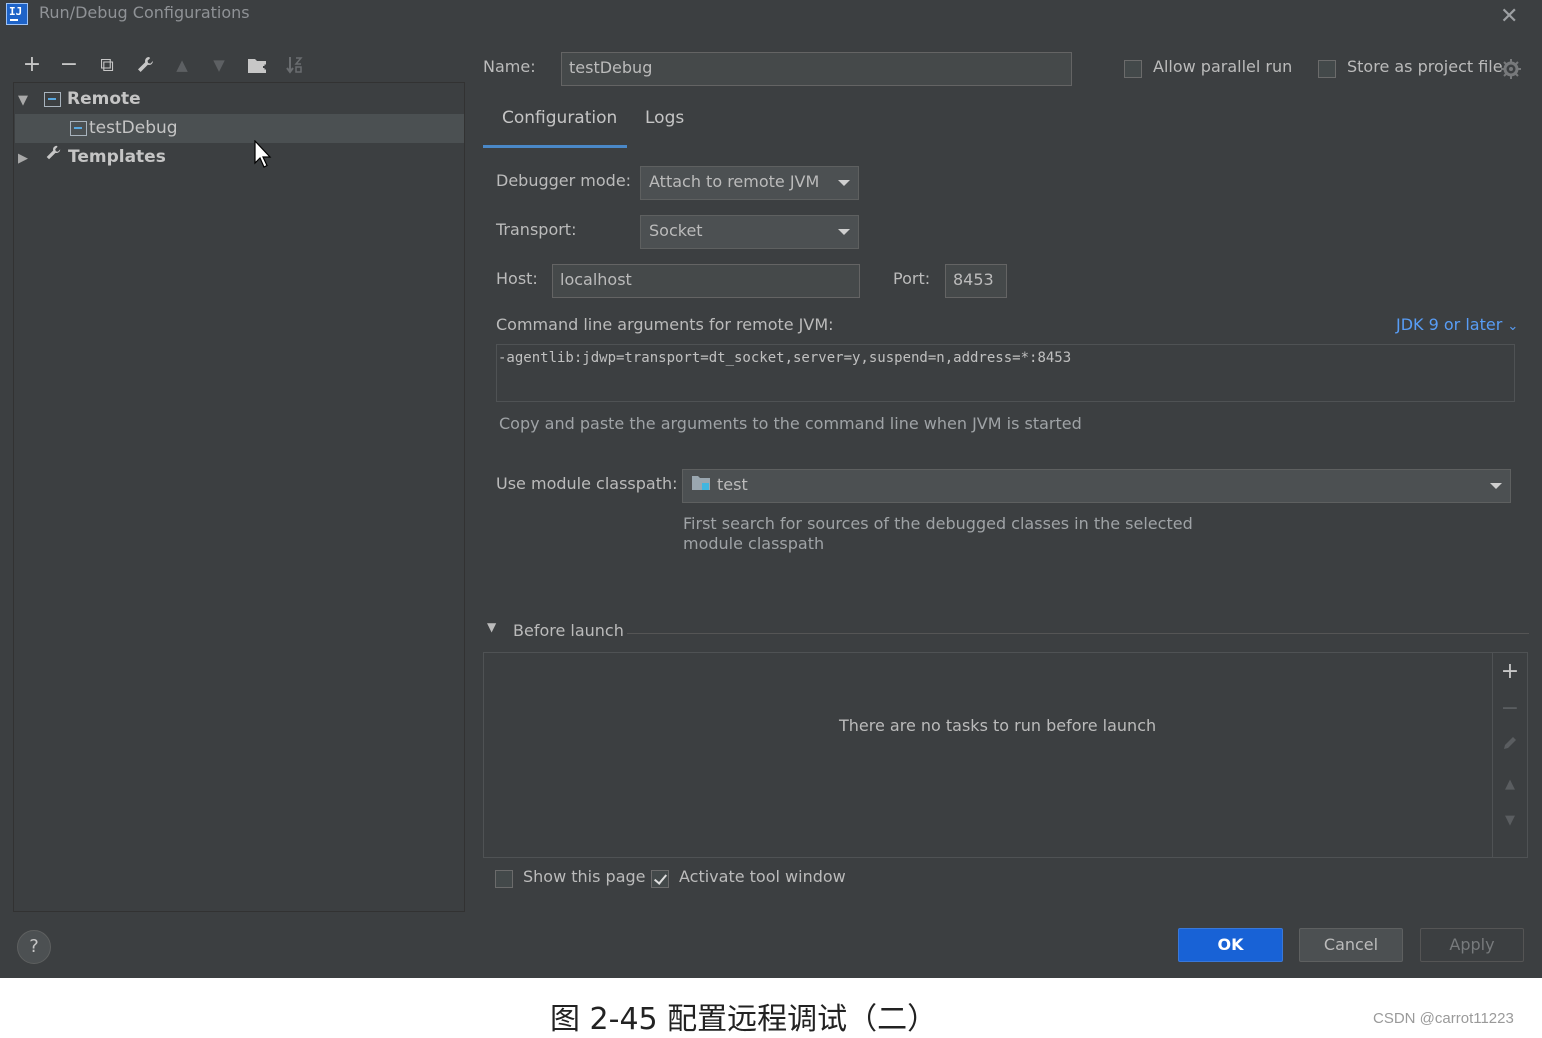  What do you see at coordinates (754, 543) in the screenshot?
I see `module-hint-line2: module classpath` at bounding box center [754, 543].